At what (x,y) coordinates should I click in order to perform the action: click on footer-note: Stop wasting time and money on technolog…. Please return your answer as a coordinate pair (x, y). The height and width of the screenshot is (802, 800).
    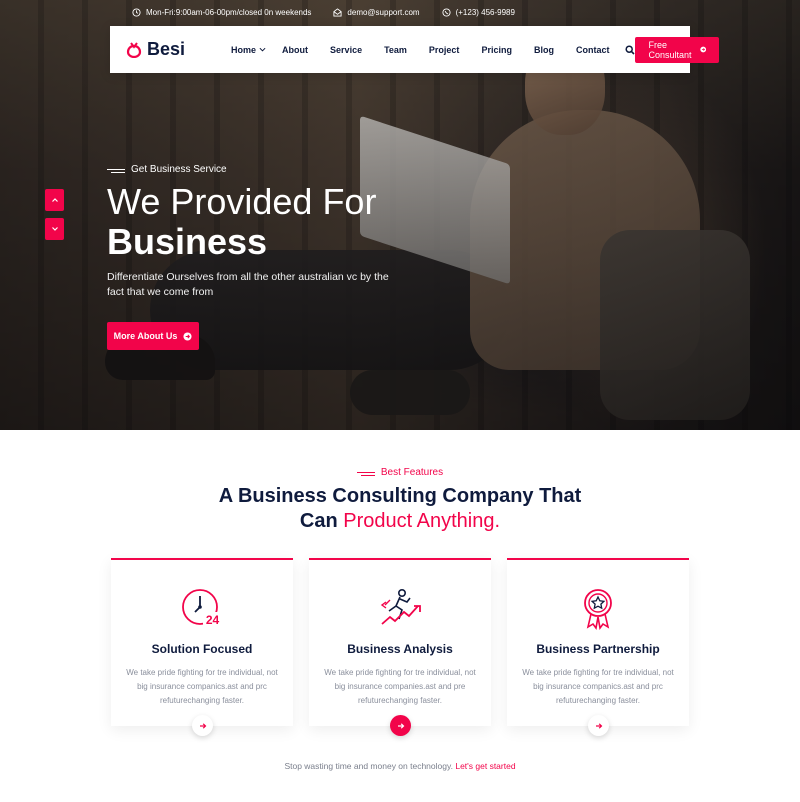
    Looking at the image, I should click on (400, 766).